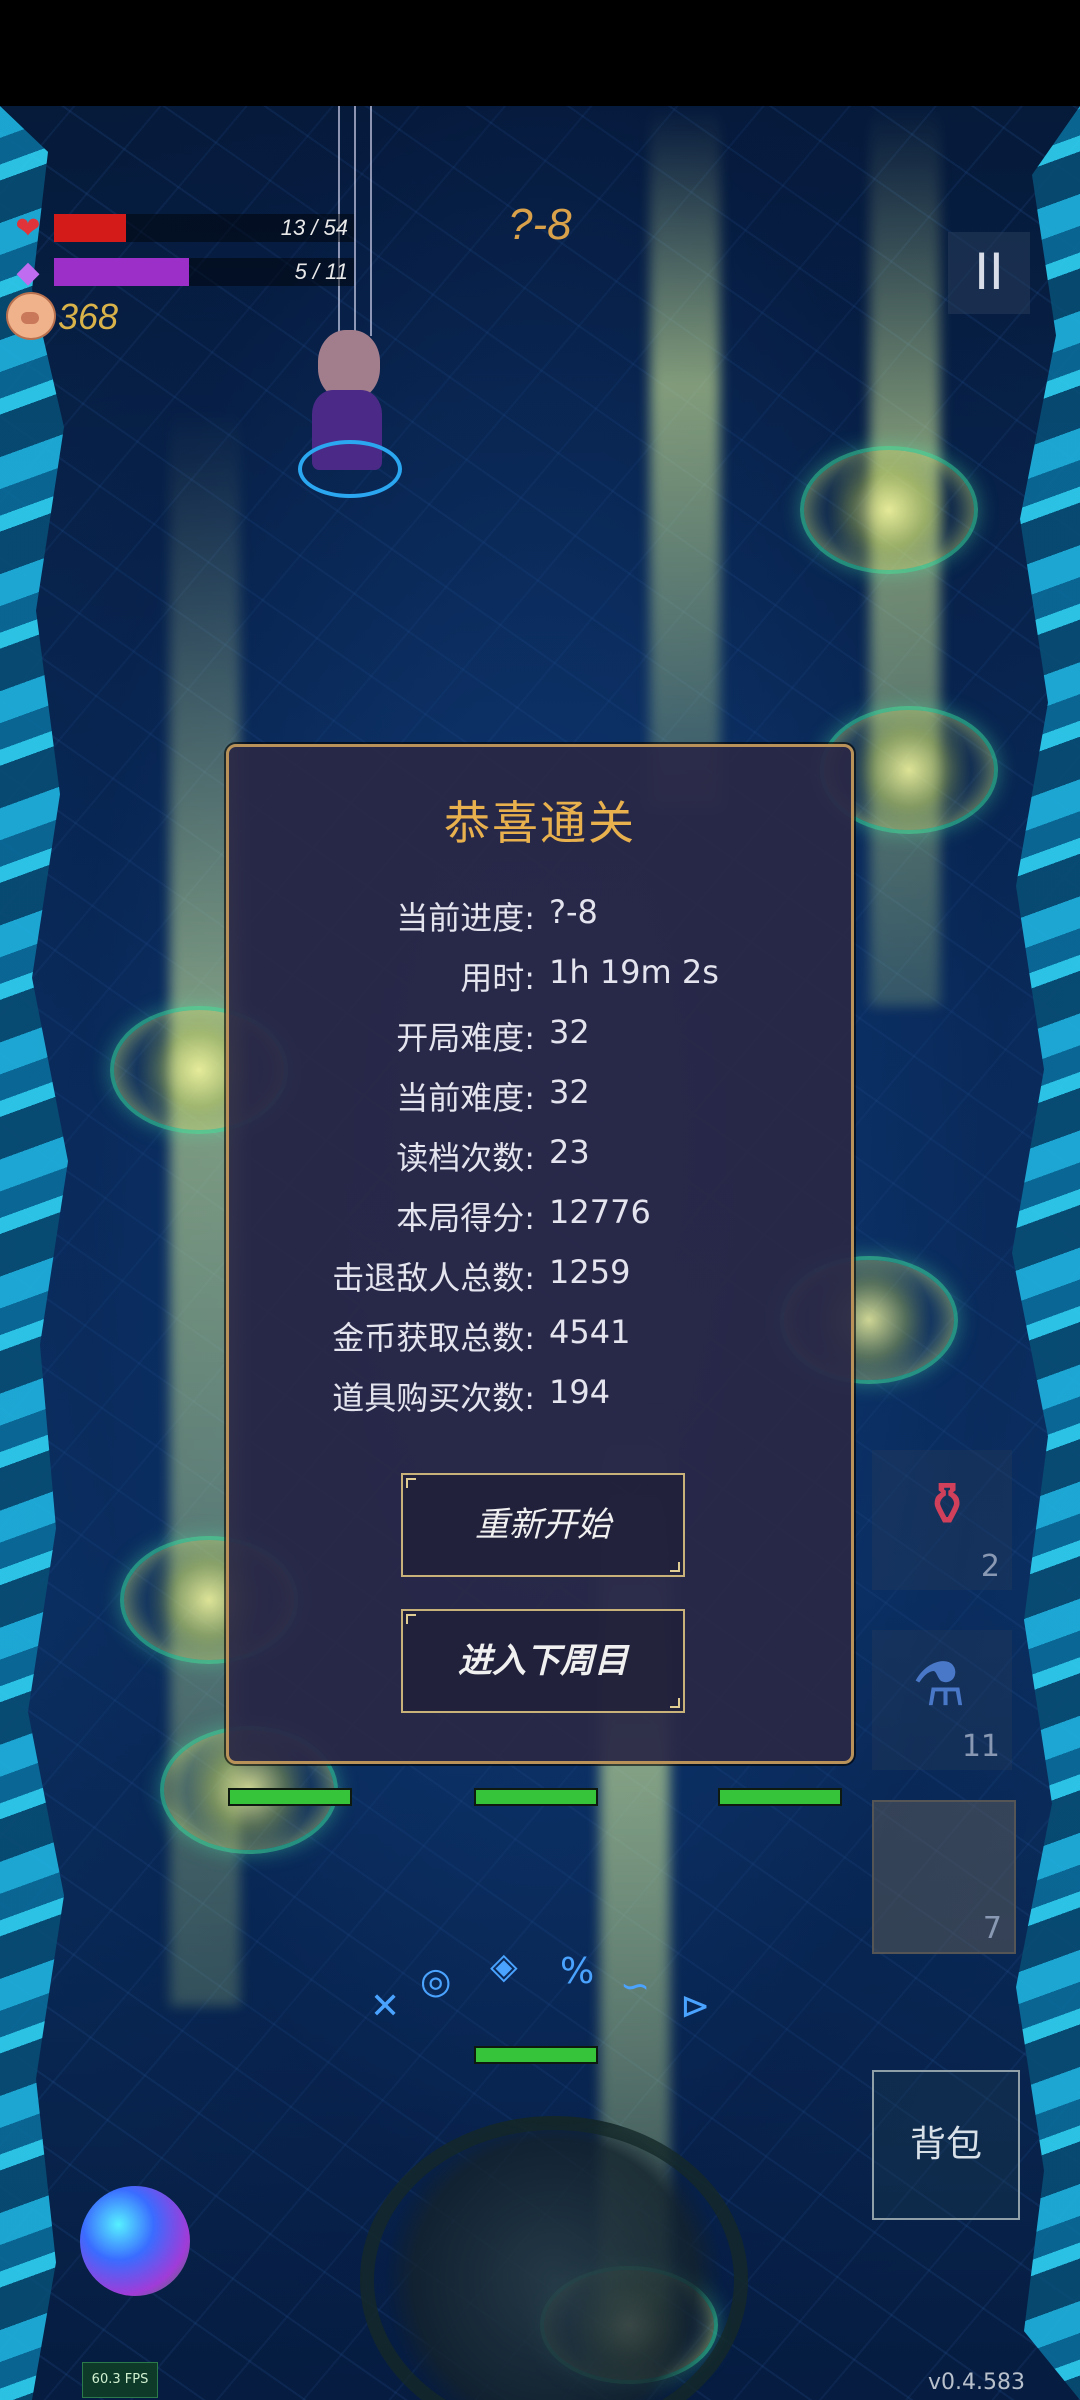 The width and height of the screenshot is (1080, 2400). I want to click on hp-bar: 13 / 54, so click(204, 228).